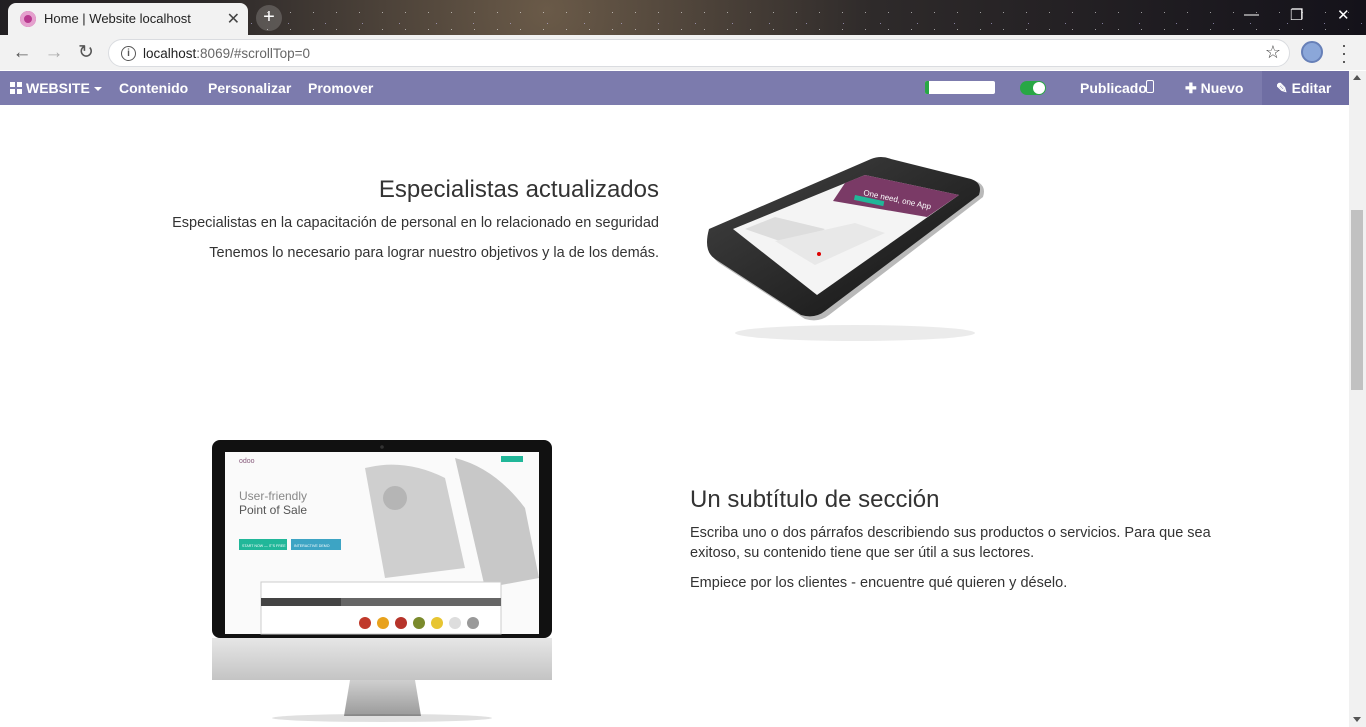 This screenshot has height=727, width=1366. What do you see at coordinates (56, 88) in the screenshot?
I see `website-menu: WEBSITE` at bounding box center [56, 88].